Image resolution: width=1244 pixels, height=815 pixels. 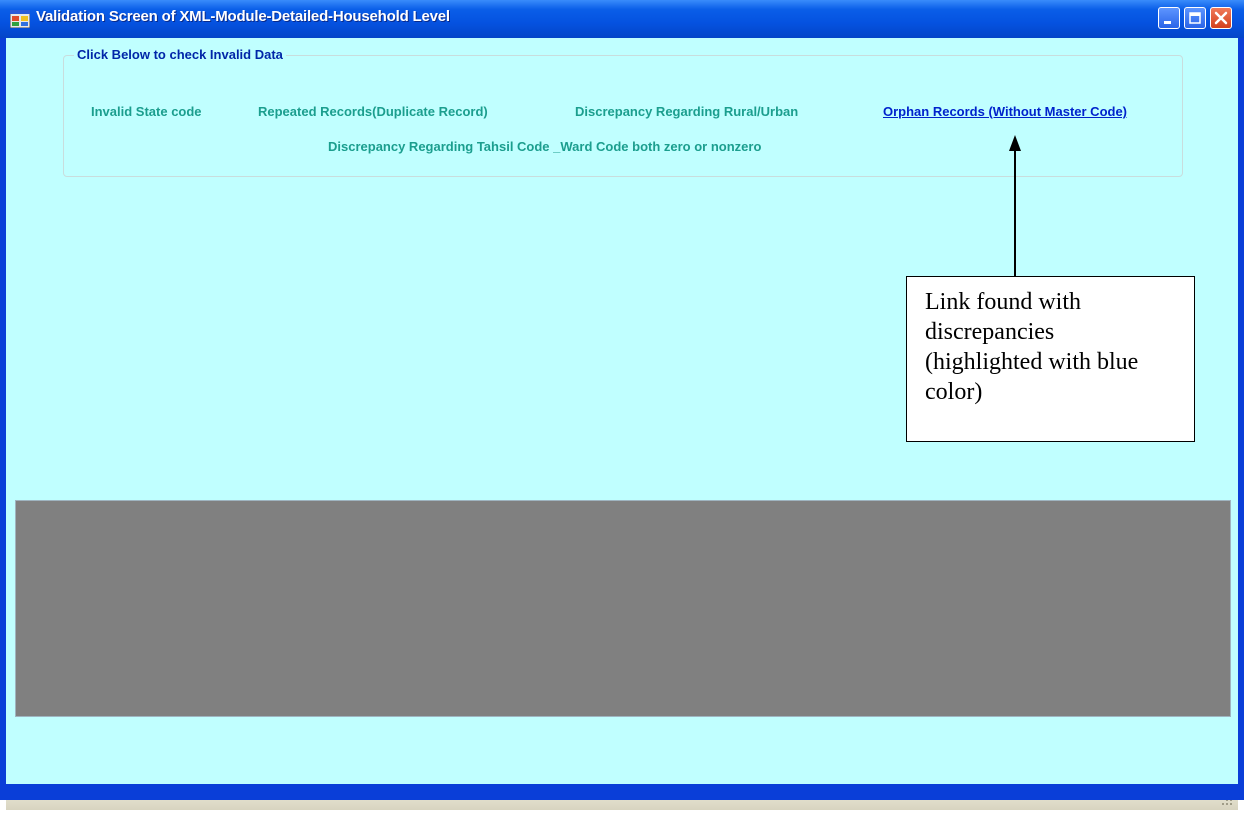 I want to click on maximize-button, so click(x=1195, y=18).